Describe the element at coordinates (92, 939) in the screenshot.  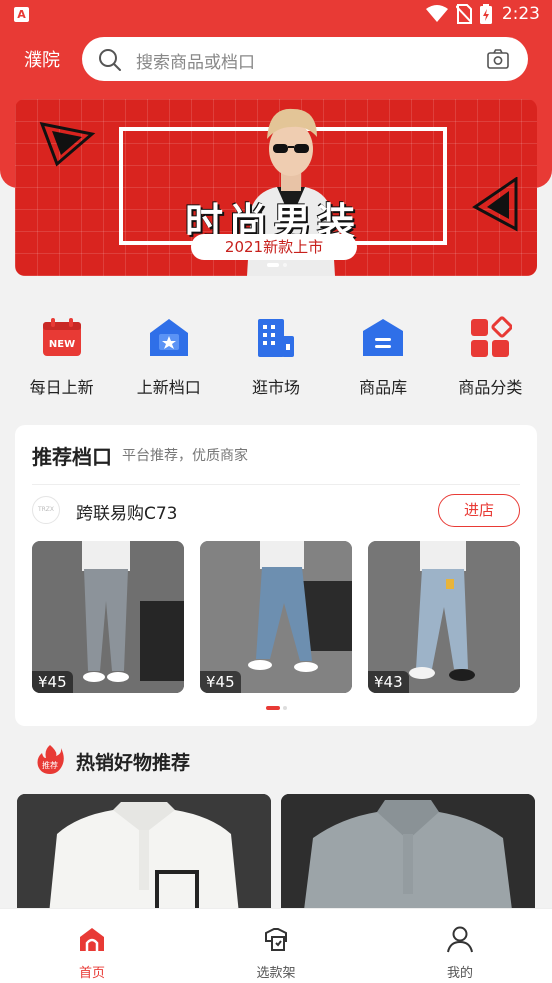
I see `home-icon` at that location.